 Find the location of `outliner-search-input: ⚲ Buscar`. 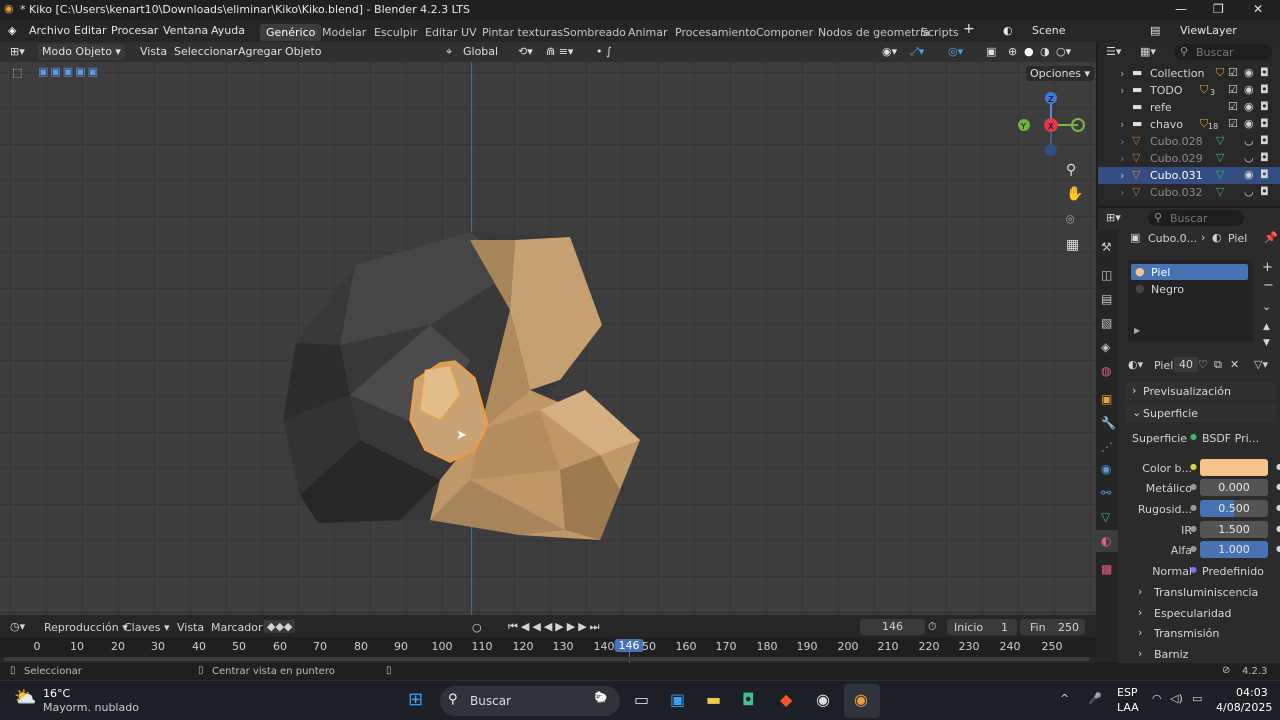

outliner-search-input: ⚲ Buscar is located at coordinates (1223, 52).